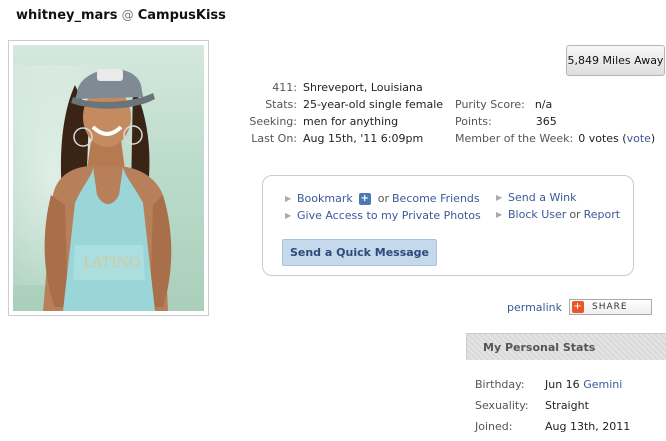 This screenshot has height=441, width=666. What do you see at coordinates (524, 121) in the screenshot?
I see `points-link: 365` at bounding box center [524, 121].